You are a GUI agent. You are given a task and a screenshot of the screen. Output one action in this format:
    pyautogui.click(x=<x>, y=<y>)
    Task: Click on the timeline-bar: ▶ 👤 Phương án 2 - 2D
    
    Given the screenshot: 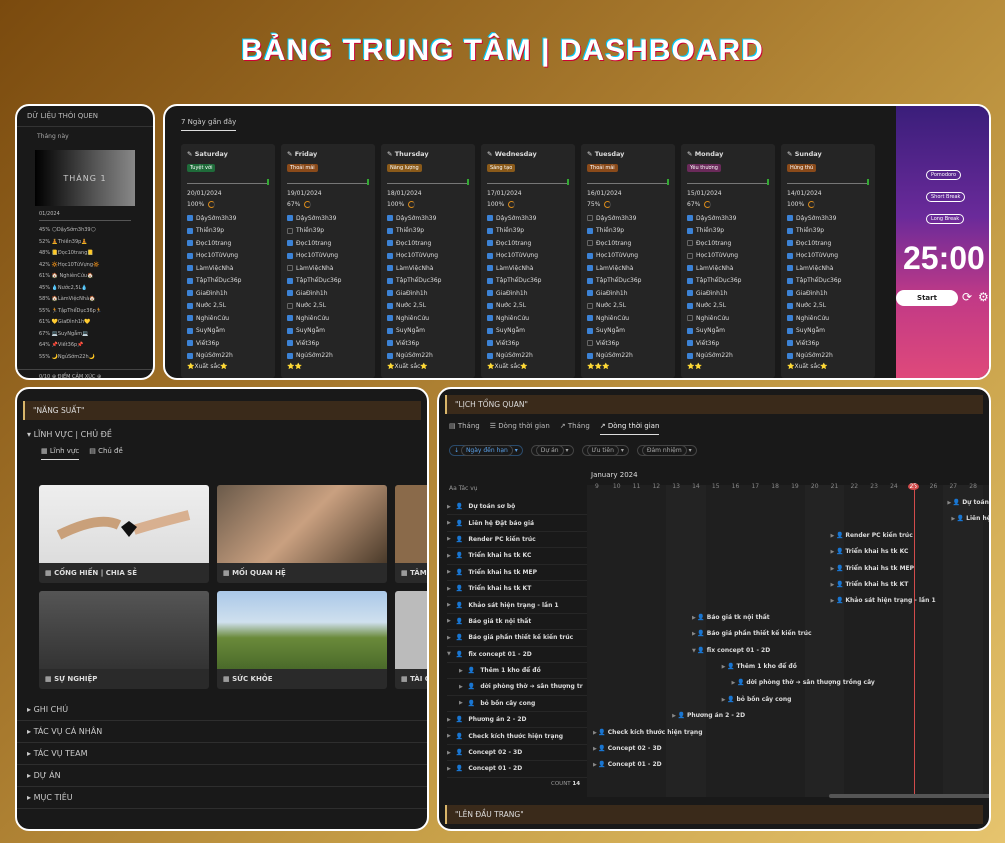 What is the action you would take?
    pyautogui.click(x=708, y=715)
    